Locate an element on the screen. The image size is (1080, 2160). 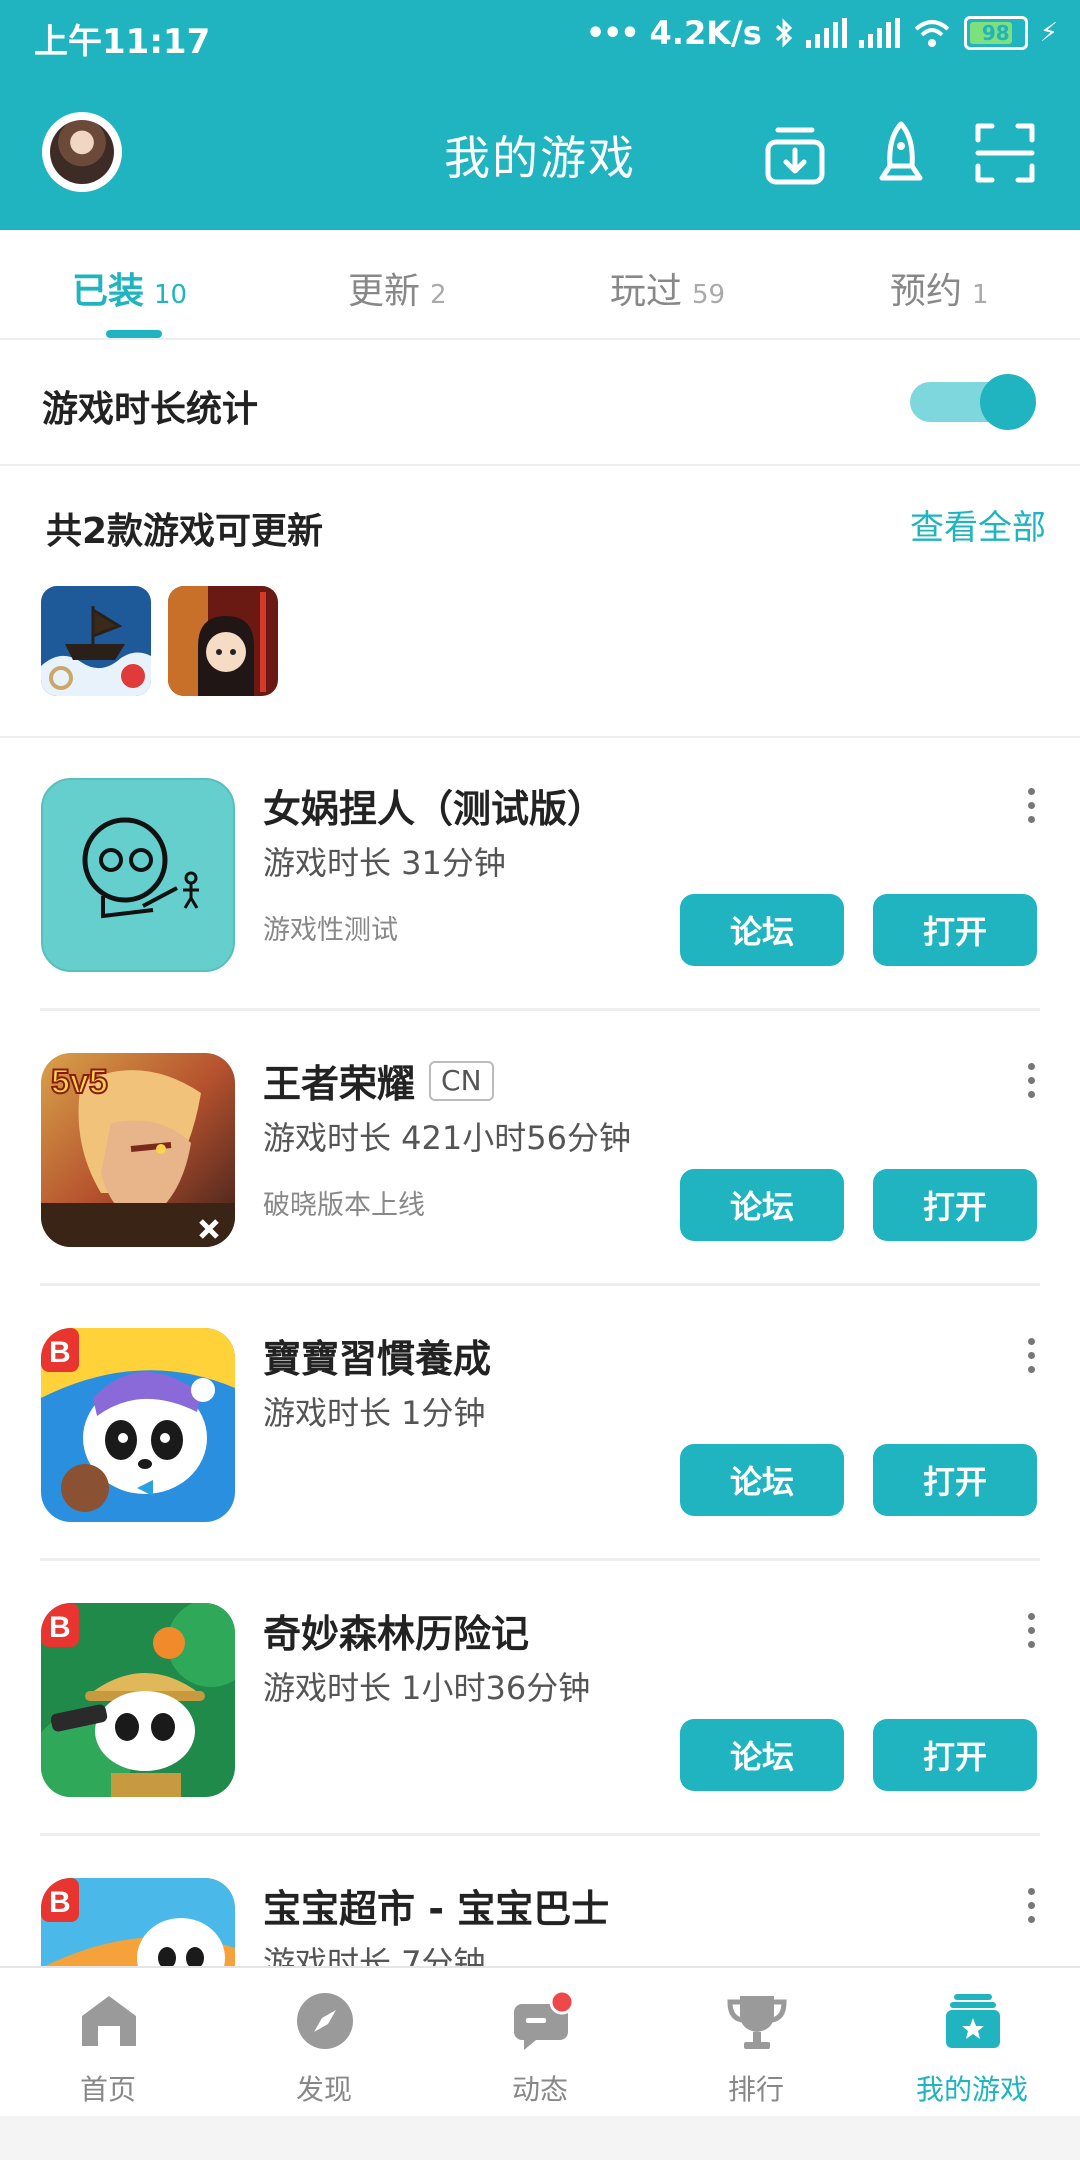
play-time-stats-label: 游戏时长统计 is located at coordinates (150, 409).